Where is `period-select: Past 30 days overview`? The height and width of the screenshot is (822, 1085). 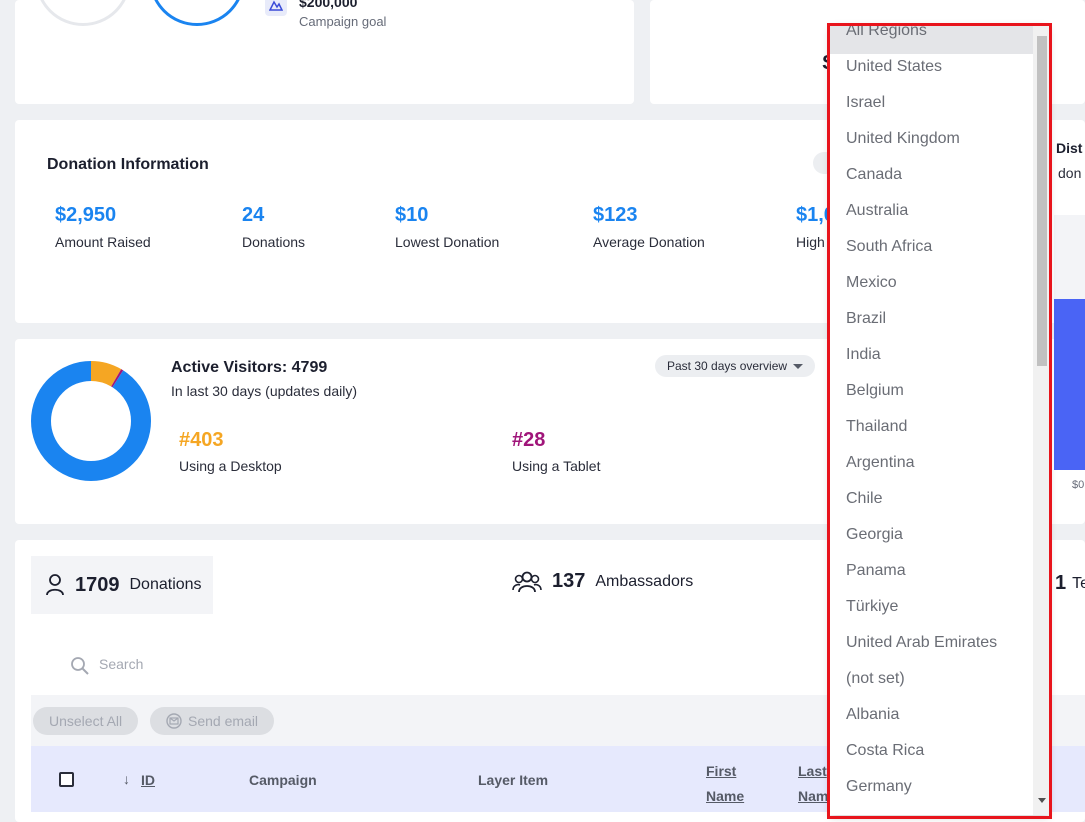
period-select: Past 30 days overview is located at coordinates (735, 366).